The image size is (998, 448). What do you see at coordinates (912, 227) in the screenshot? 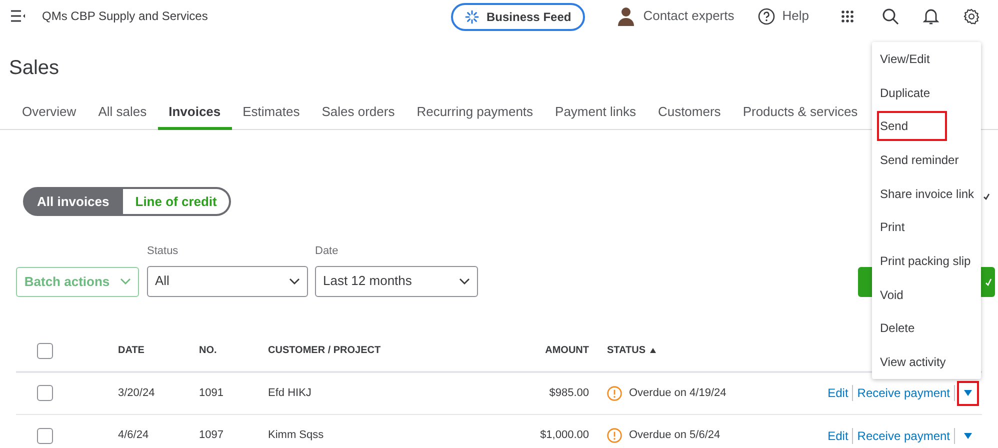
I see `menu-item: Print` at bounding box center [912, 227].